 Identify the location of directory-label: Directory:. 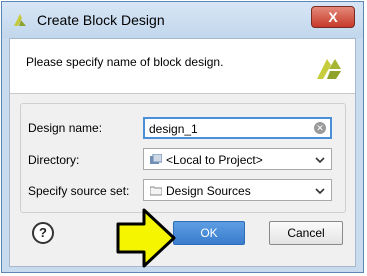
(54, 160).